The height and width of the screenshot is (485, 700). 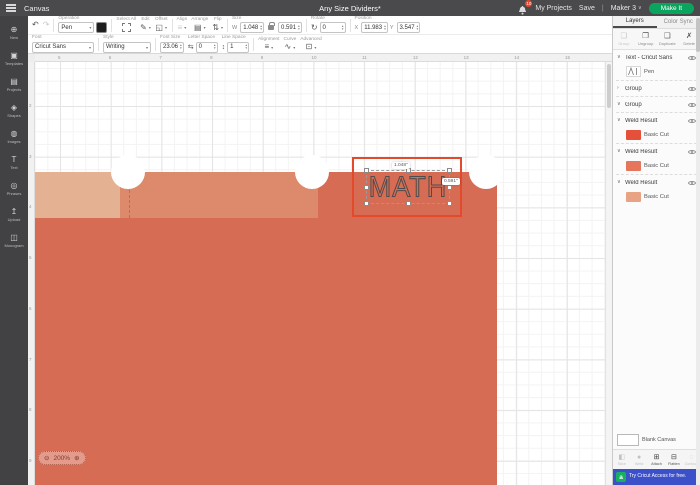 I want to click on operation-dropdown: Pen ▾, so click(x=76, y=28).